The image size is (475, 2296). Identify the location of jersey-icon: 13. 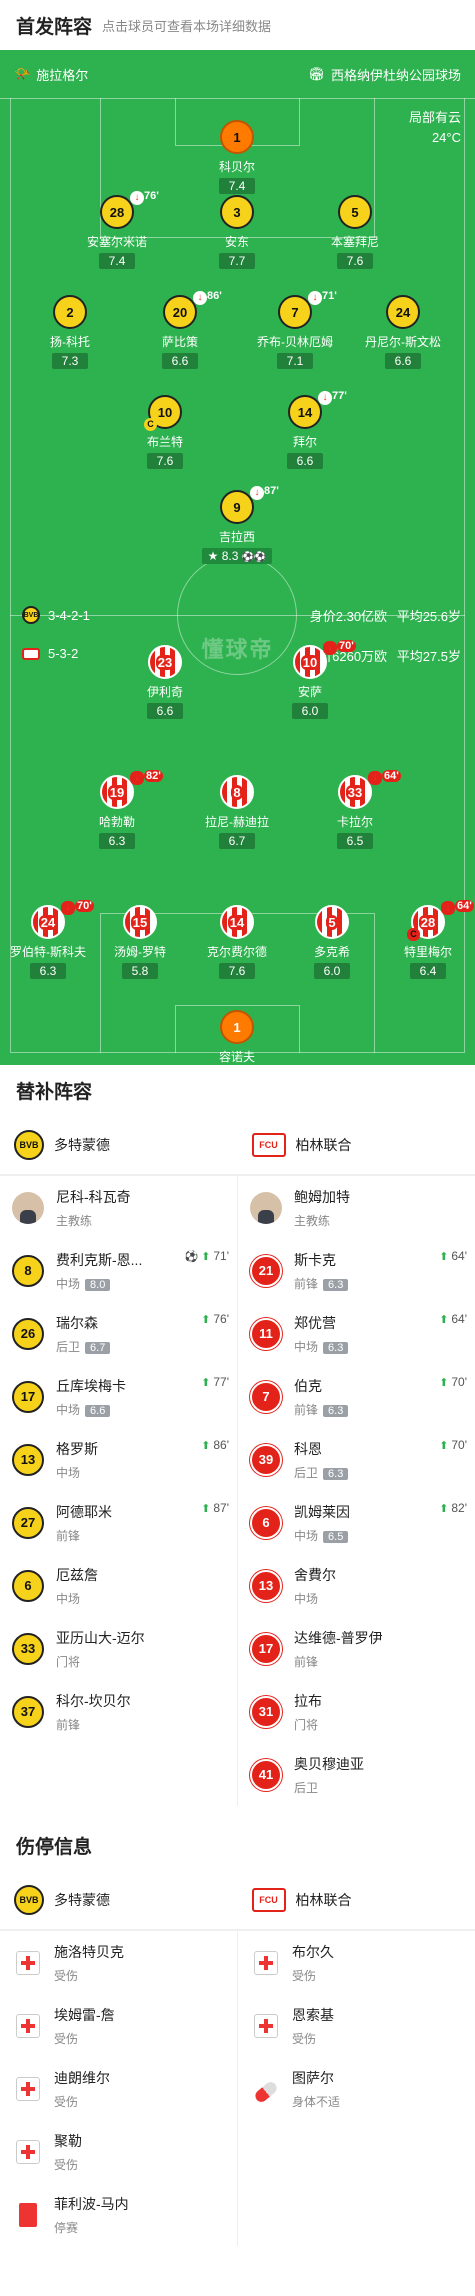
(28, 1459).